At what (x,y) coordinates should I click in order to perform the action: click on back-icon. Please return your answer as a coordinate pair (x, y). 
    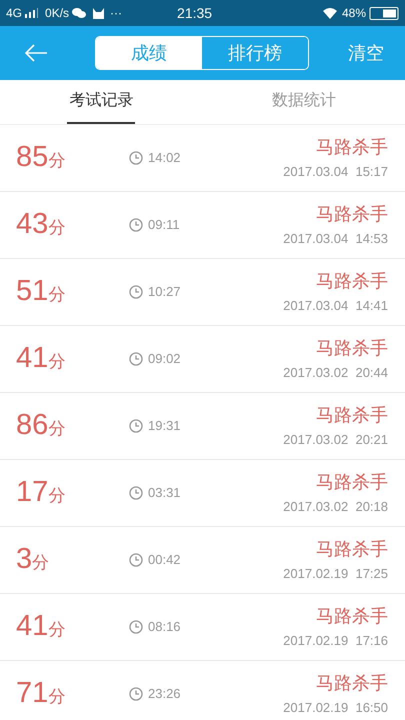
    Looking at the image, I should click on (36, 53).